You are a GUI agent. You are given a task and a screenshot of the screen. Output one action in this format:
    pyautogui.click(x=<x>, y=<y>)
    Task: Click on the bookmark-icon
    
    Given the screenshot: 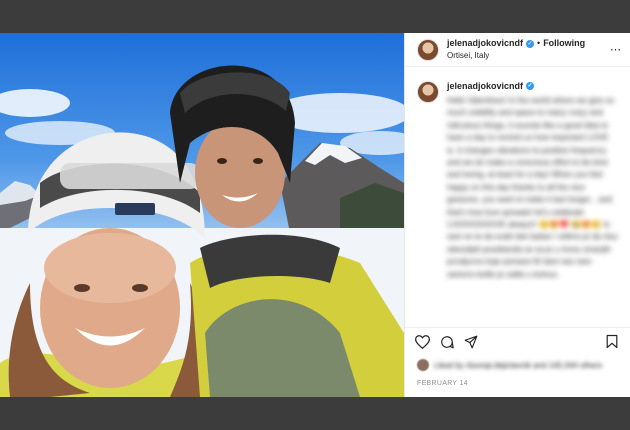 What is the action you would take?
    pyautogui.click(x=612, y=341)
    